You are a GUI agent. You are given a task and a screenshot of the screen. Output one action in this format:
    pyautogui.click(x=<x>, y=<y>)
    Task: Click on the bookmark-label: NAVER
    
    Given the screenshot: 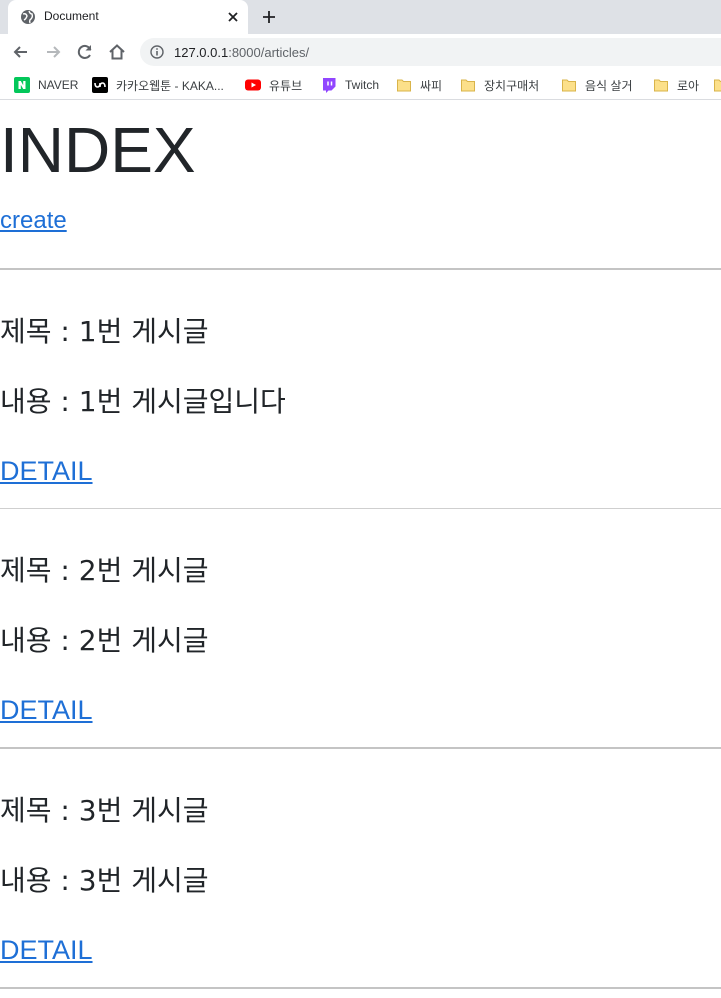 What is the action you would take?
    pyautogui.click(x=58, y=85)
    